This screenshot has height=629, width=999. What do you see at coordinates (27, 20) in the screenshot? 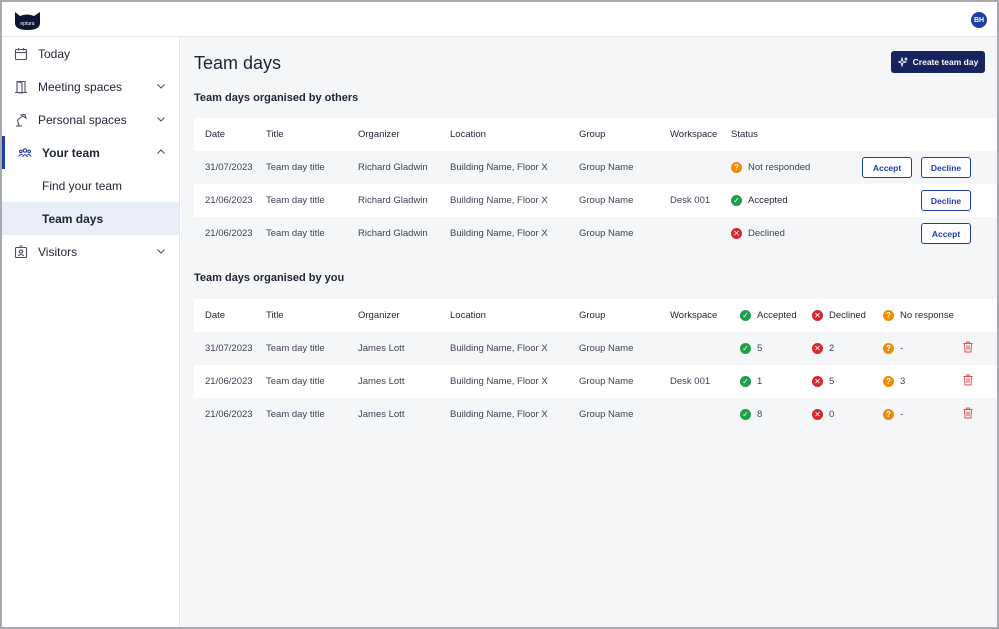
I see `eptura-logo: eptura` at bounding box center [27, 20].